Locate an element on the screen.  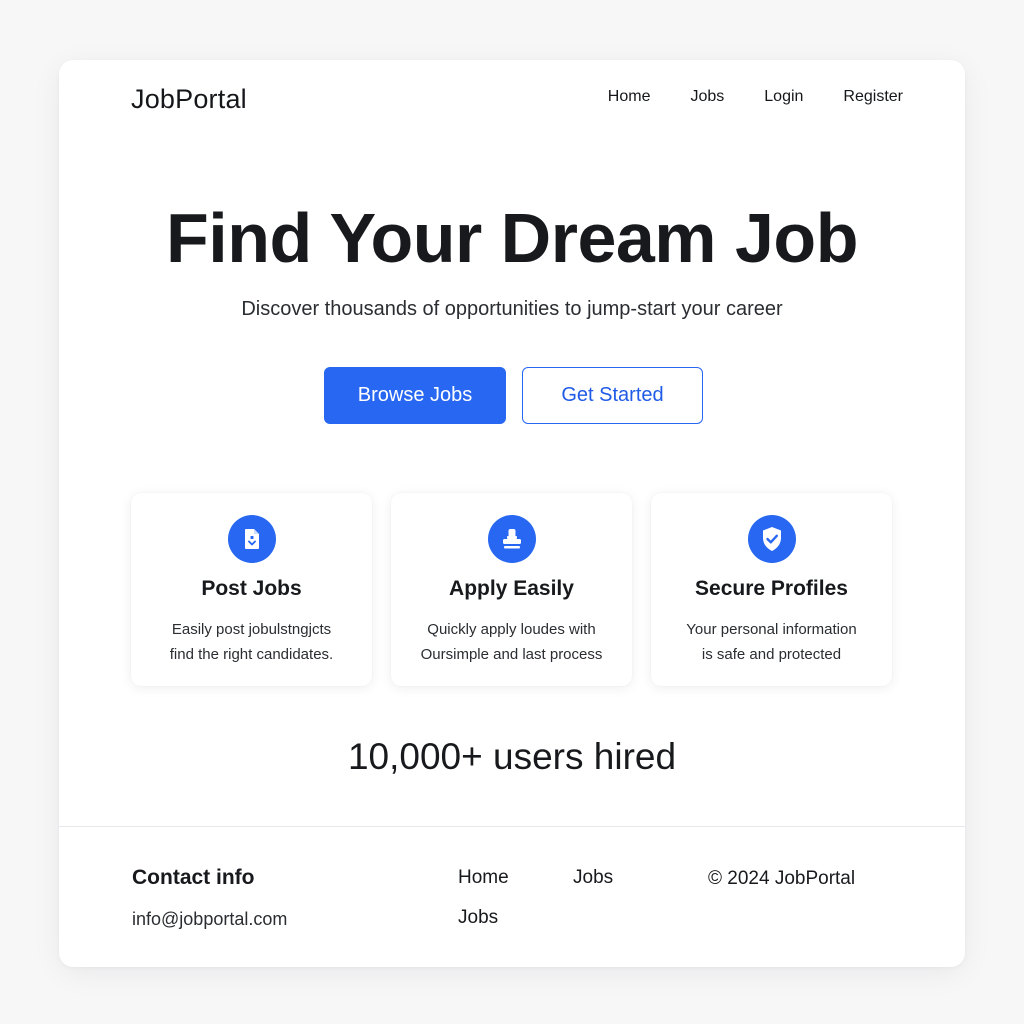
feature-description-line: Easily post jobulstngjcts is located at coordinates (251, 629).